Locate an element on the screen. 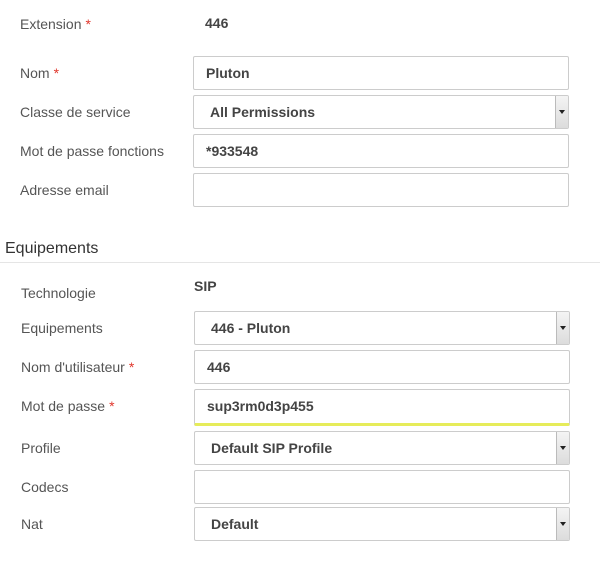 Image resolution: width=600 pixels, height=584 pixels. technologie-value: SIP is located at coordinates (205, 286).